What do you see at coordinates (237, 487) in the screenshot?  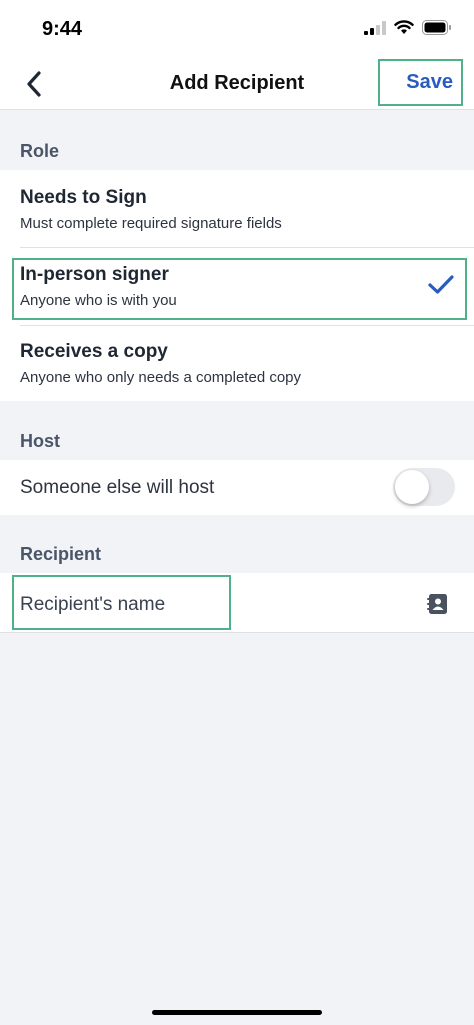 I see `host-row: Someone else will host` at bounding box center [237, 487].